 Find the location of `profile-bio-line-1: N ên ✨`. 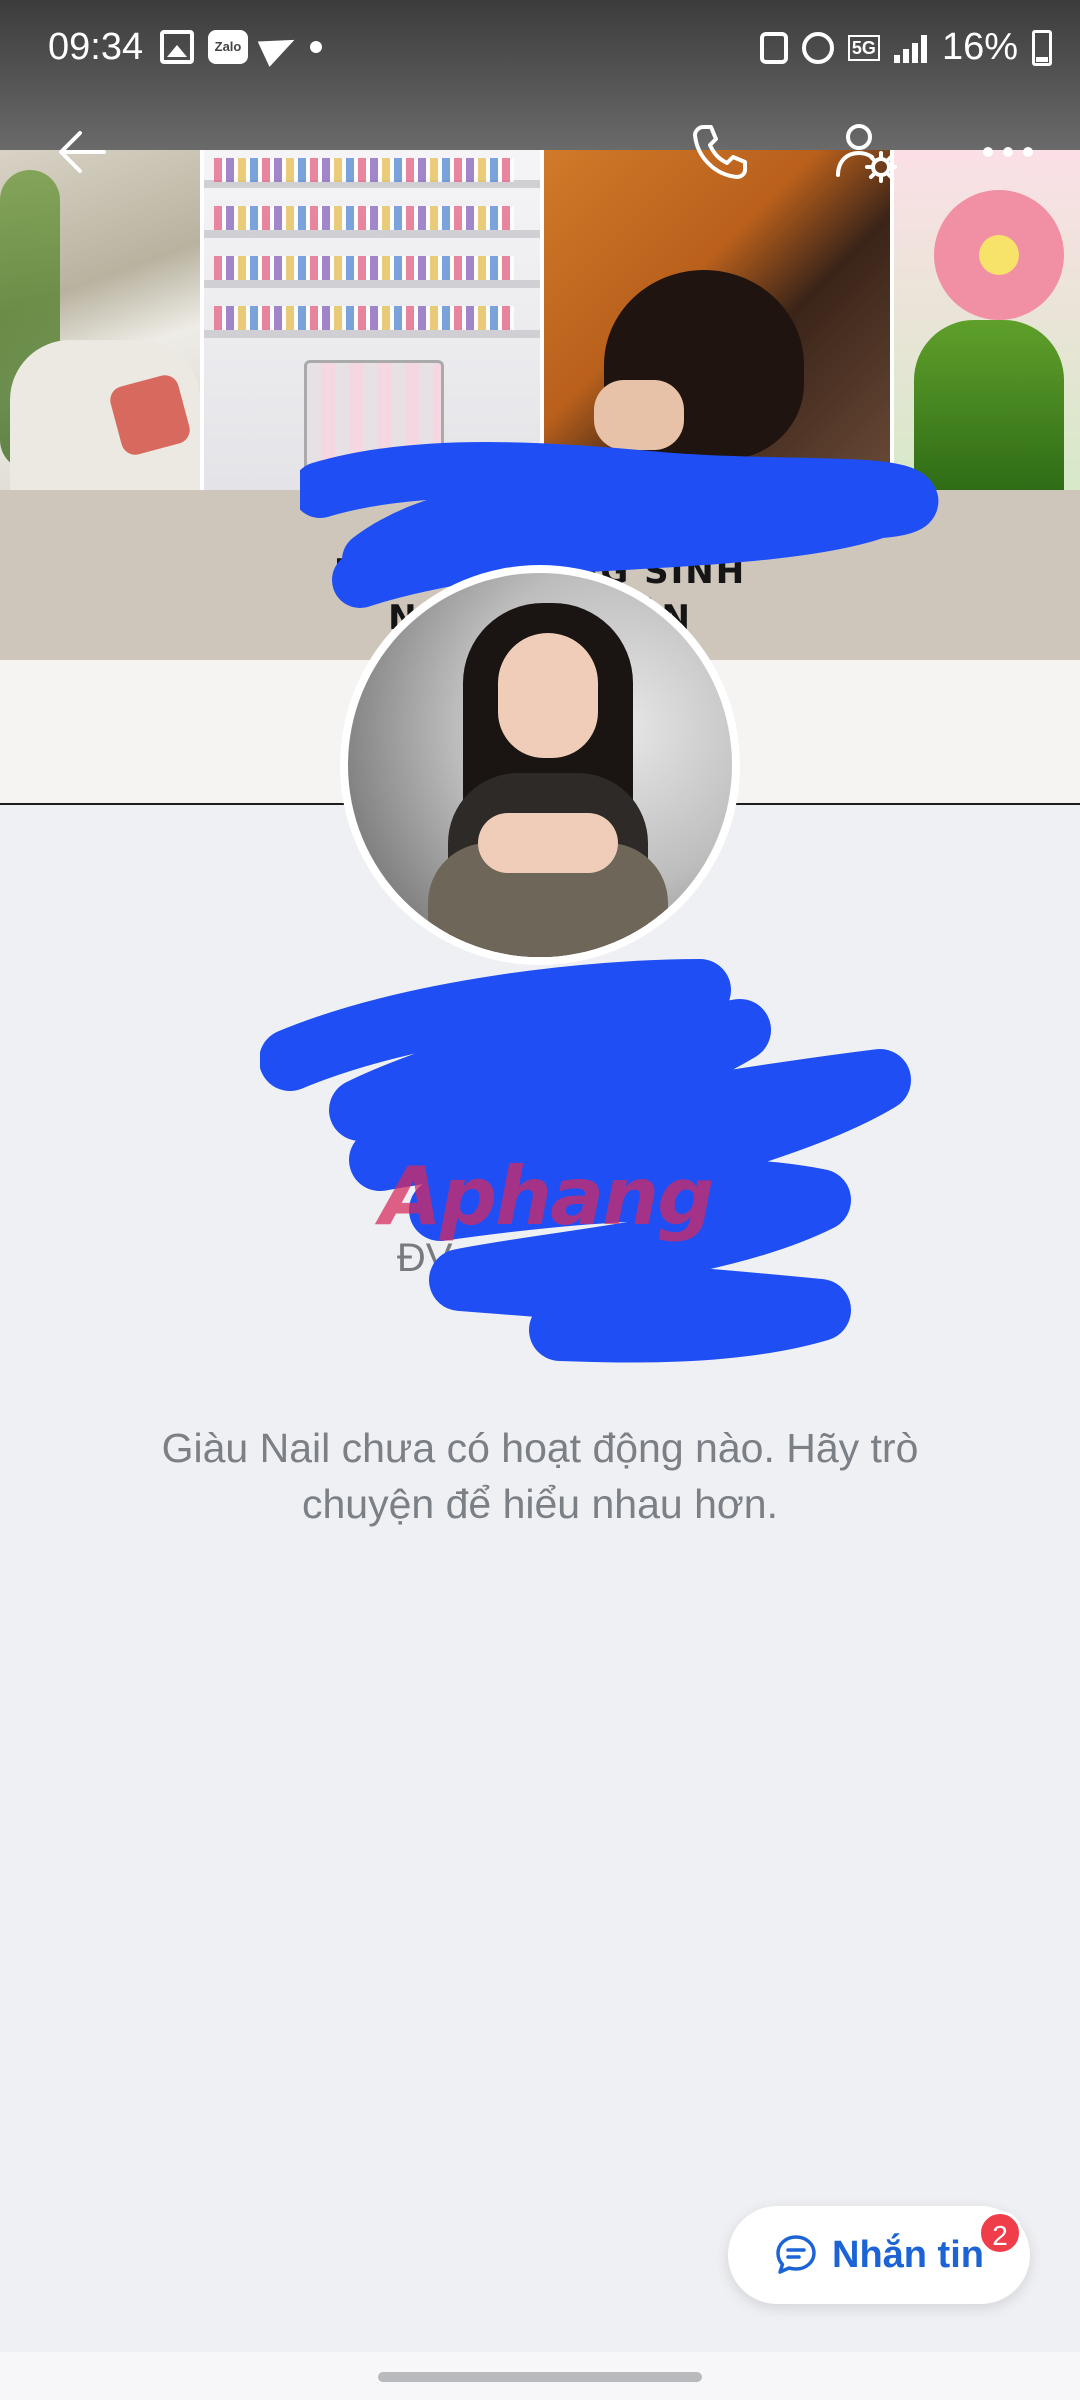

profile-bio-line-1: N ên ✨ is located at coordinates (540, 1119).